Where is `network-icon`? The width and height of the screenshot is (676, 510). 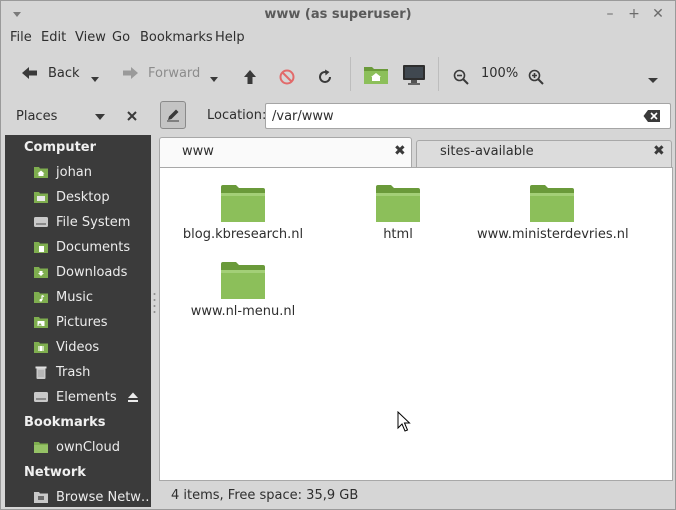 network-icon is located at coordinates (41, 497).